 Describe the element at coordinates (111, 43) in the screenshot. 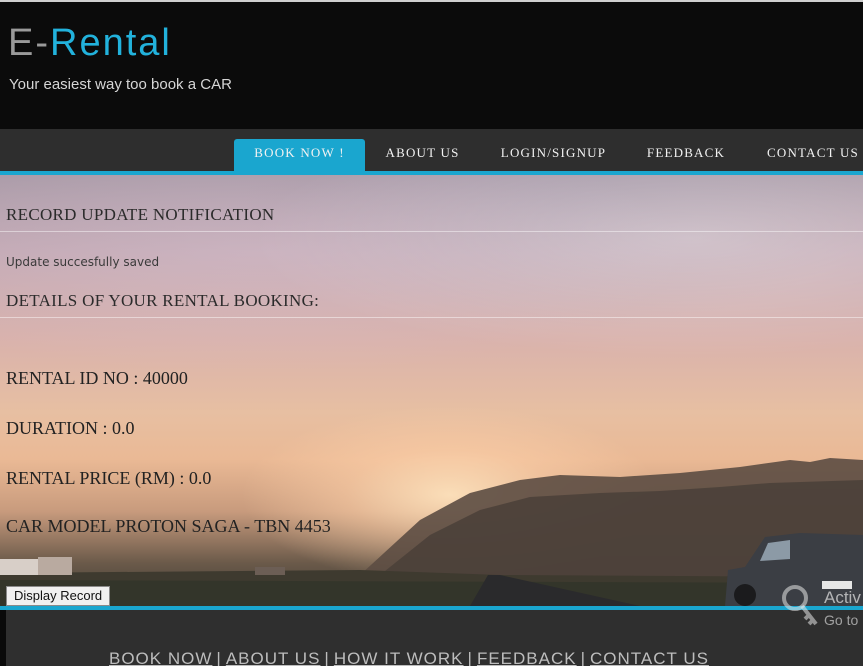

I see `logo-main: Rental` at that location.